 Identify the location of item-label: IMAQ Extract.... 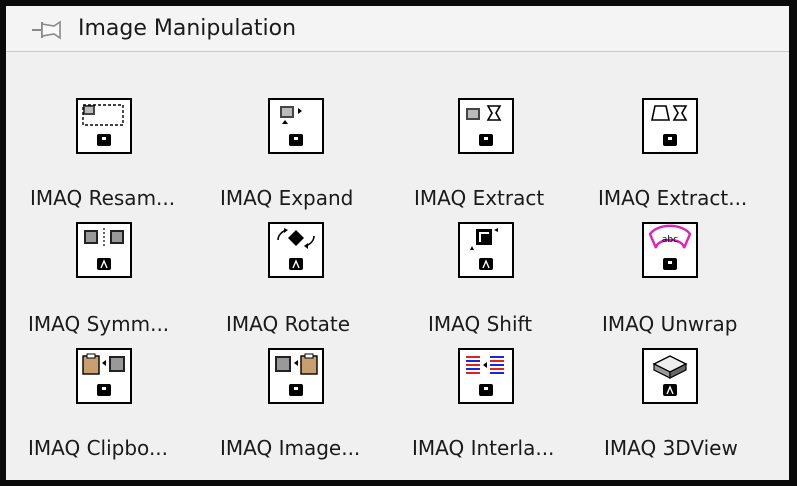
(673, 198).